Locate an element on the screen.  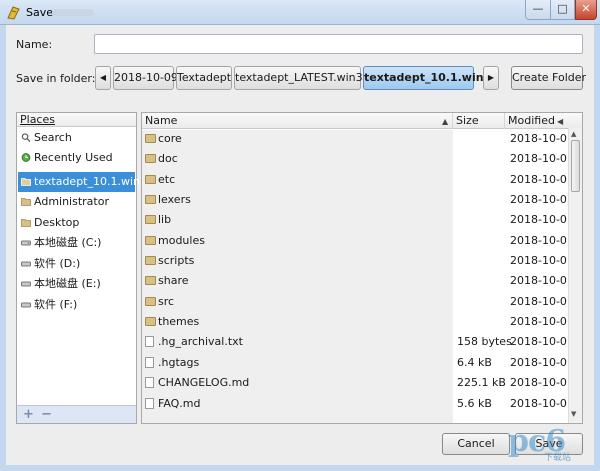
place-desktop: Desktop is located at coordinates (76, 223).